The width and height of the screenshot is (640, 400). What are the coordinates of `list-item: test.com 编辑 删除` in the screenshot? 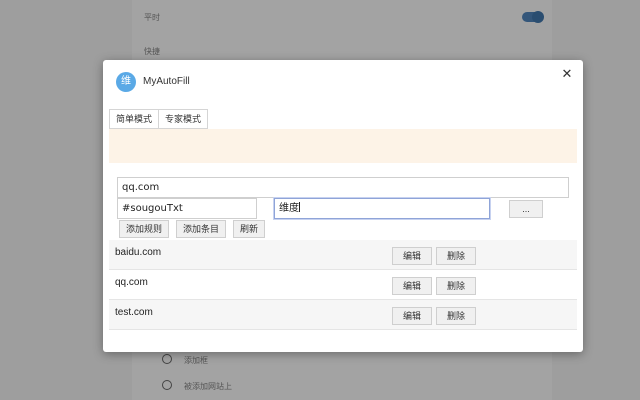 It's located at (343, 315).